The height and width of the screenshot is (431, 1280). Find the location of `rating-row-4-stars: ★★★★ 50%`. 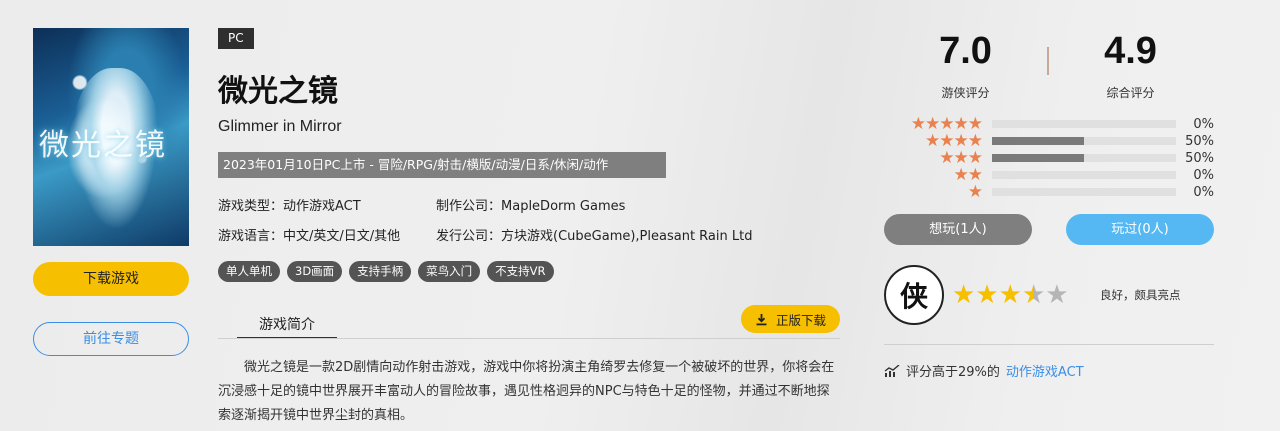

rating-row-4-stars: ★★★★ 50% is located at coordinates (1049, 141).